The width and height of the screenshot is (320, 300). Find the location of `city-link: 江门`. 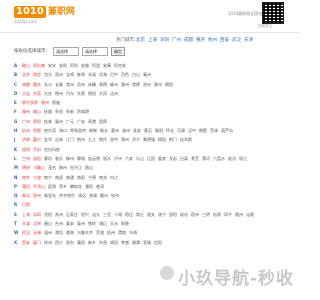

city-link: 江门 is located at coordinates (70, 140).